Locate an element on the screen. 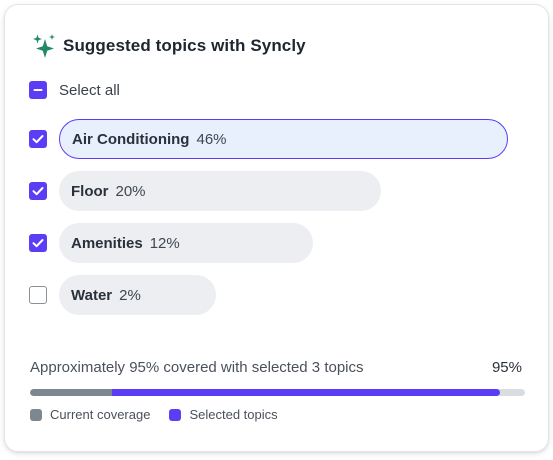 The image size is (553, 460). topic-row-amenities: Amenities 12% is located at coordinates (171, 243).